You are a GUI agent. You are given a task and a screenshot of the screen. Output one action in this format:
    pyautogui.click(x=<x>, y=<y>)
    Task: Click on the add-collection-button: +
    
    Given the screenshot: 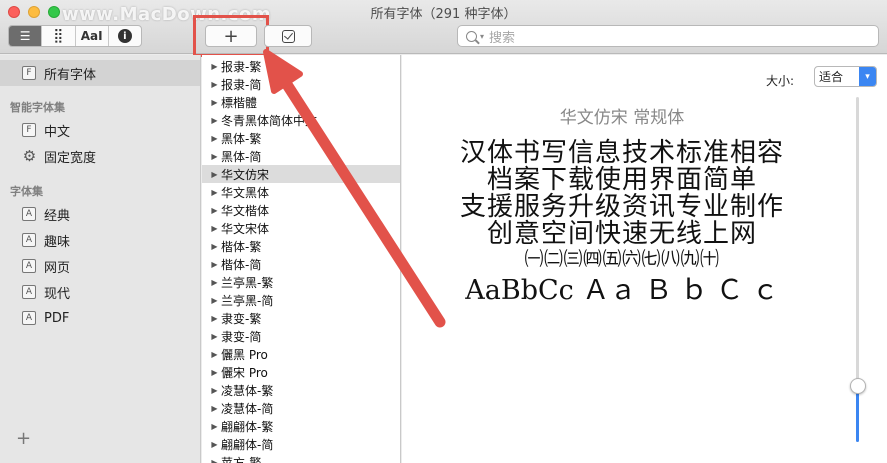 What is the action you would take?
    pyautogui.click(x=23, y=438)
    